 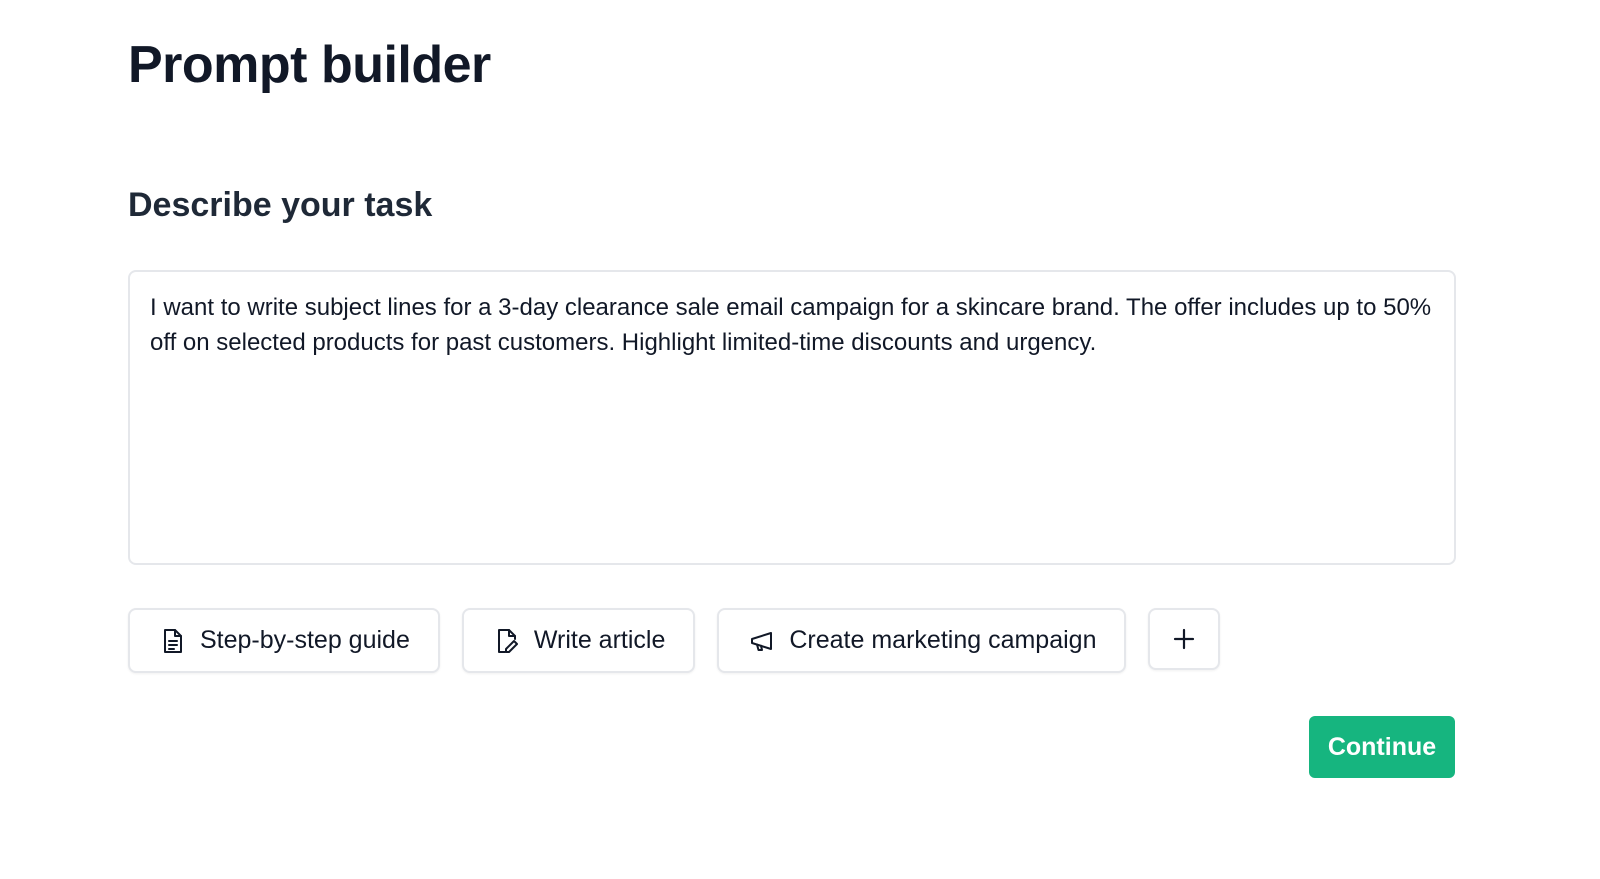 I want to click on task-section-heading: Describe your task, so click(x=280, y=205).